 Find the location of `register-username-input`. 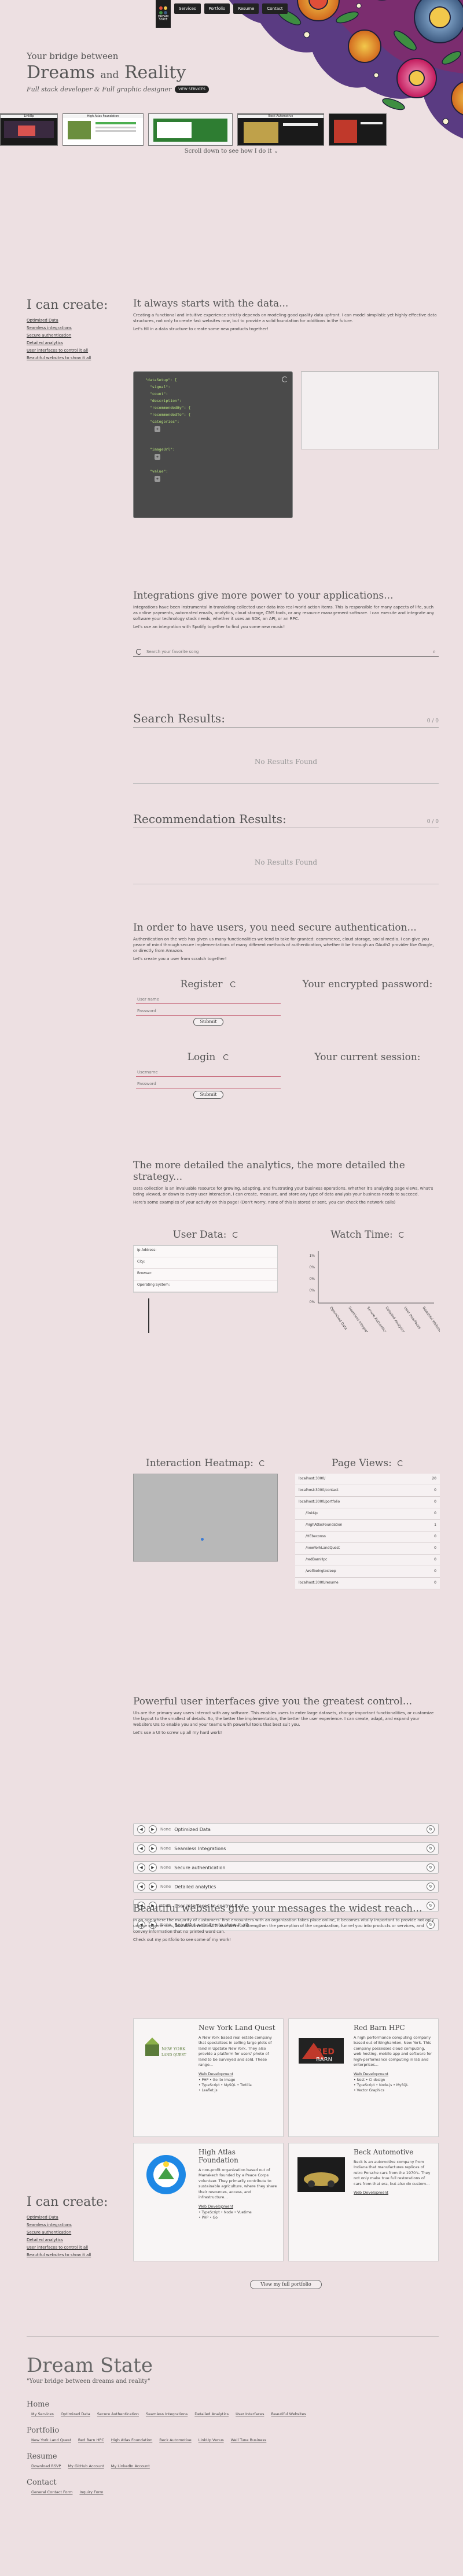

register-username-input is located at coordinates (208, 999).